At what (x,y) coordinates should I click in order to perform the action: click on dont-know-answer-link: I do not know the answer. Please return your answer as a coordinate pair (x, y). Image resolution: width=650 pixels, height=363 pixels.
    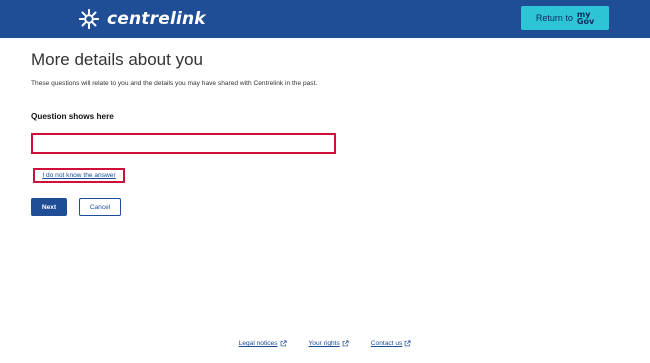
    Looking at the image, I should click on (78, 175).